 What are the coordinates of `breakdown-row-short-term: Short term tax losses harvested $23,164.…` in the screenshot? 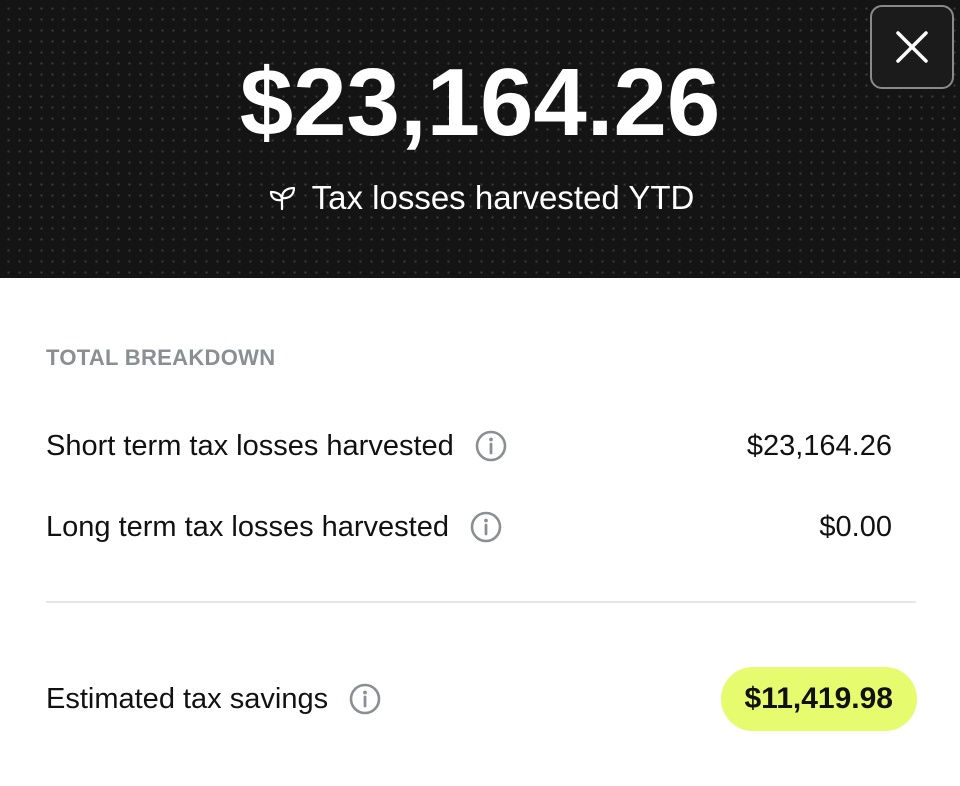 It's located at (469, 446).